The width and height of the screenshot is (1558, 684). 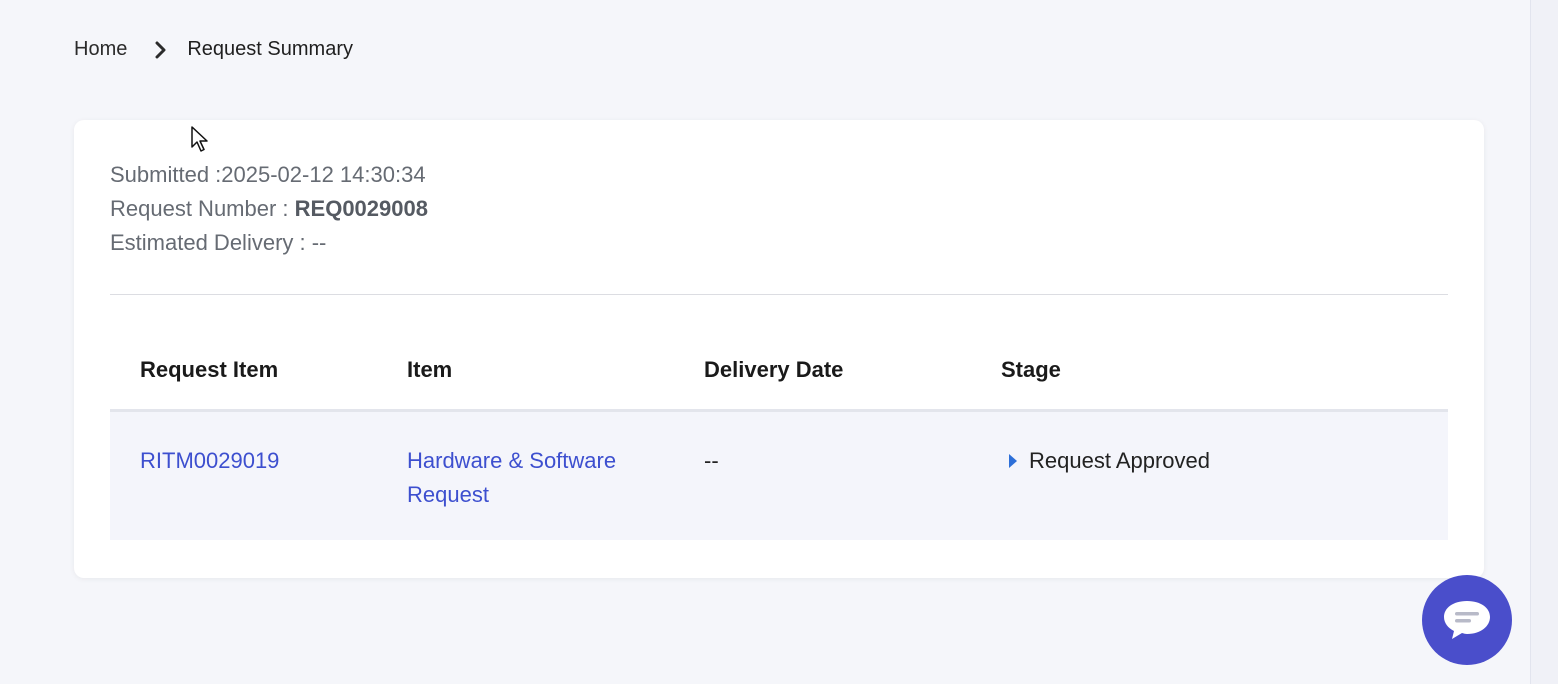 I want to click on column-header-request-item: Request Item, so click(x=209, y=369).